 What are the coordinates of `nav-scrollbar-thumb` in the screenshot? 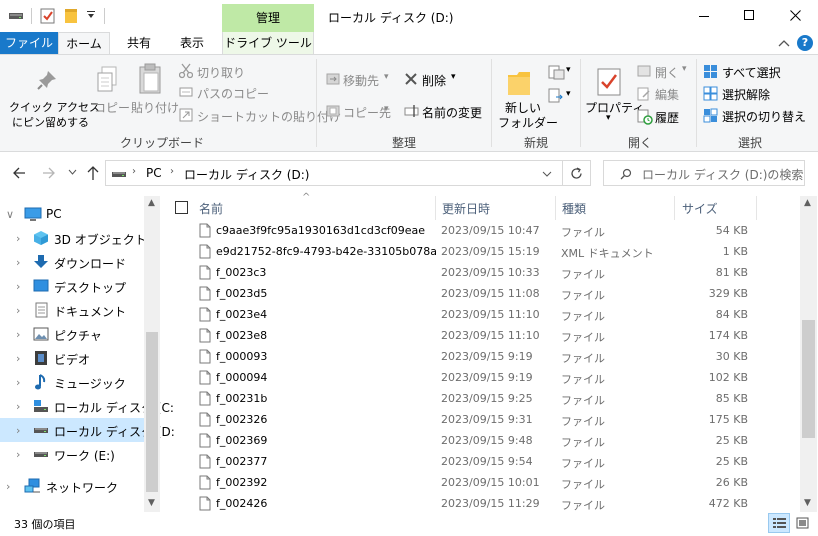 It's located at (152, 412).